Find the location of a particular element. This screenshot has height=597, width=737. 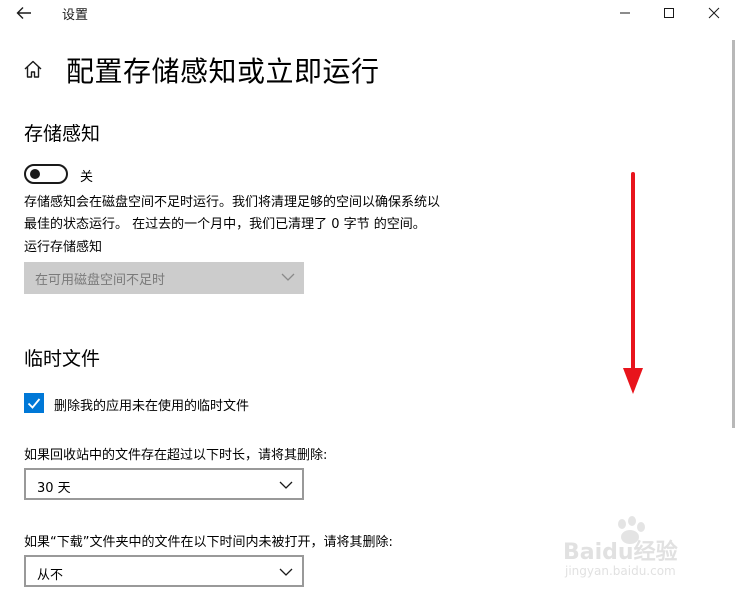

back-arrow-icon is located at coordinates (23, 13).